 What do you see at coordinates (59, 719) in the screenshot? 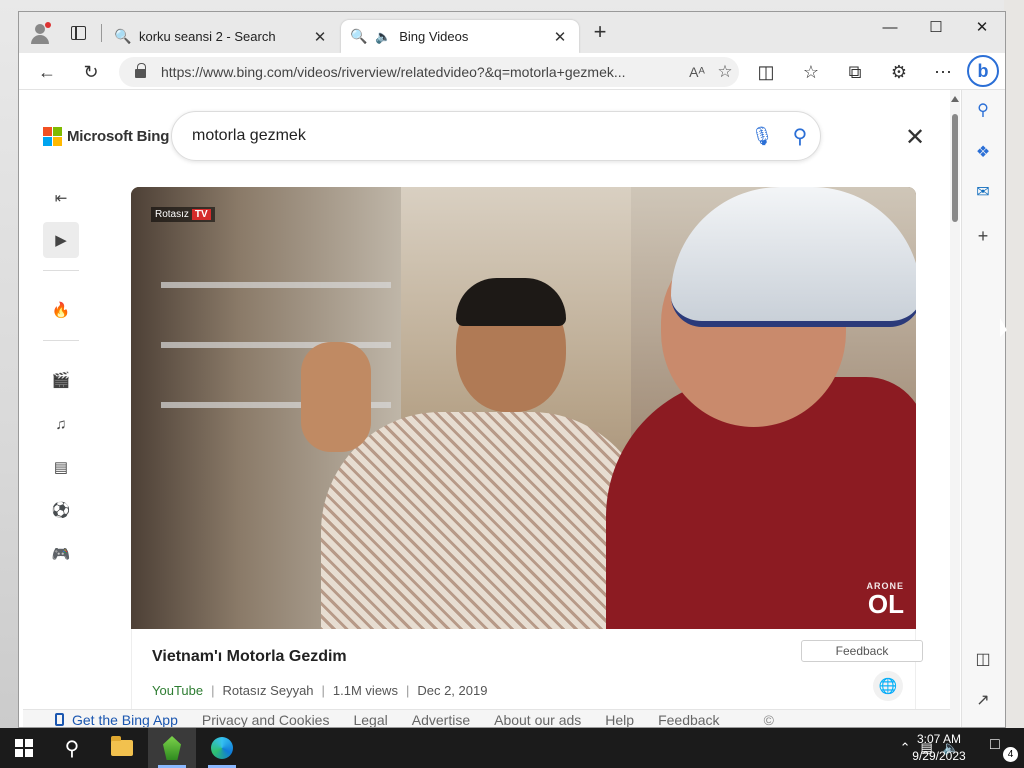
I see `phone-icon` at bounding box center [59, 719].